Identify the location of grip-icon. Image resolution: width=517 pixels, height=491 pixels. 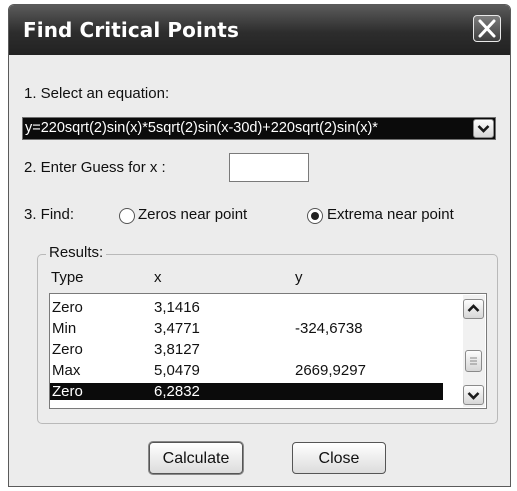
(473, 361).